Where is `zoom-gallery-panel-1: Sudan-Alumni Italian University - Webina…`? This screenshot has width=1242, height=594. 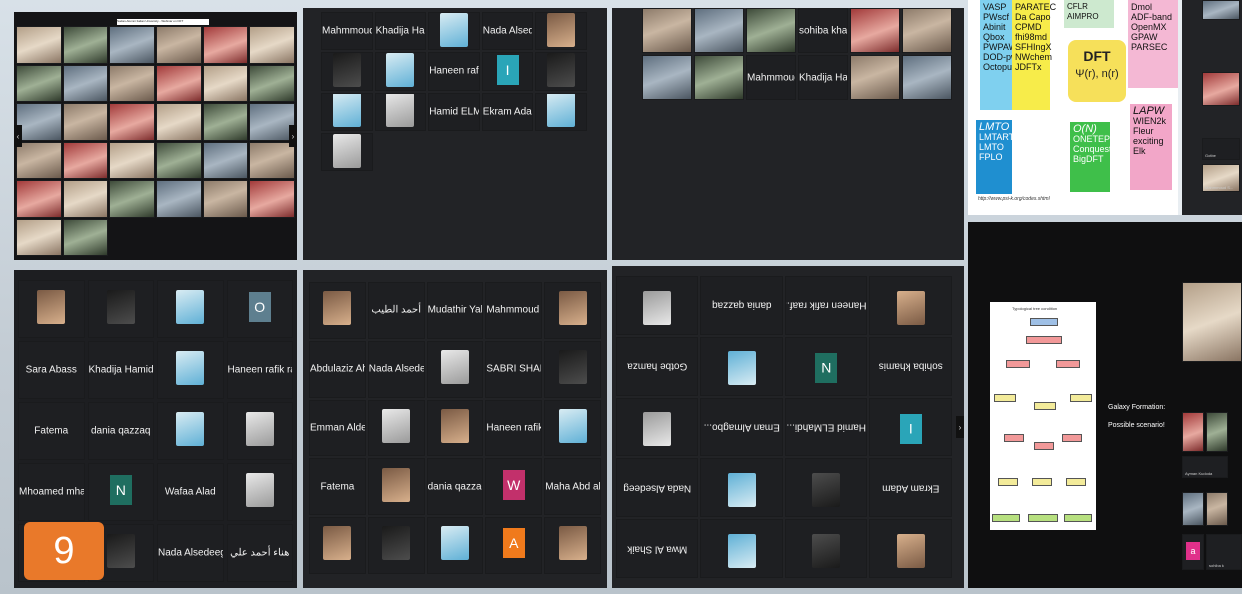
zoom-gallery-panel-1: Sudan-Alumni Italian University - Webina… is located at coordinates (155, 136).